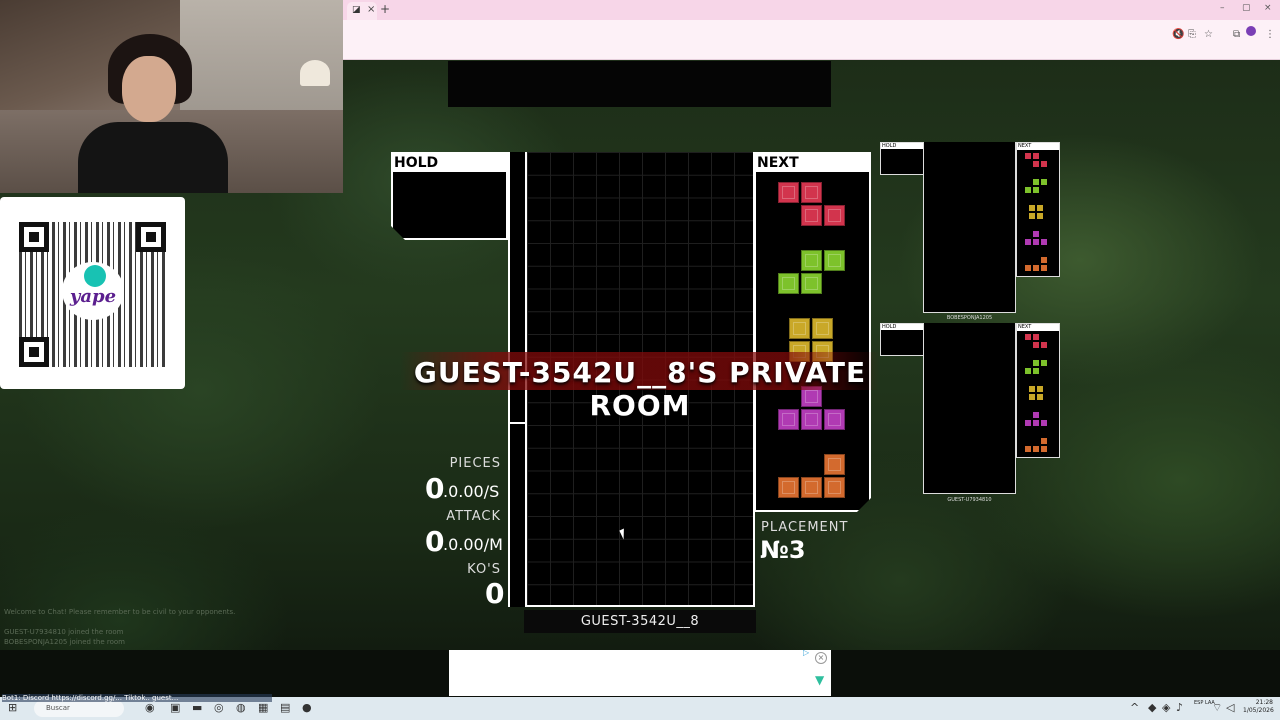 This screenshot has width=1280, height=720. What do you see at coordinates (969, 318) in the screenshot?
I see `opponent-name: BOBESPONJA1205` at bounding box center [969, 318].